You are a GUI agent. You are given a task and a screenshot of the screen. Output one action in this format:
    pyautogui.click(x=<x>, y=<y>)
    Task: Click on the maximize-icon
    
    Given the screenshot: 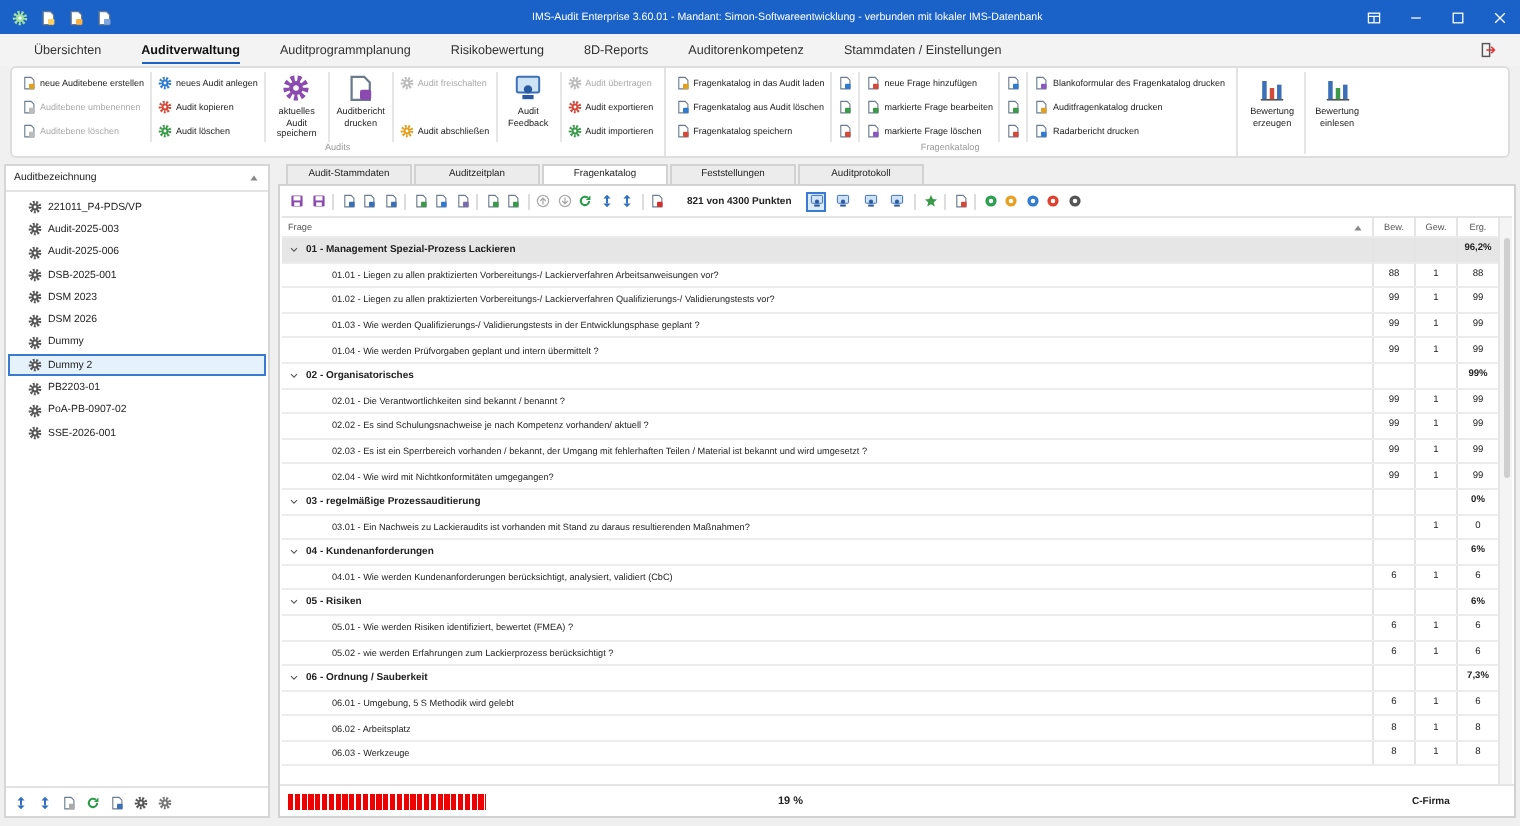 What is the action you would take?
    pyautogui.click(x=1458, y=17)
    